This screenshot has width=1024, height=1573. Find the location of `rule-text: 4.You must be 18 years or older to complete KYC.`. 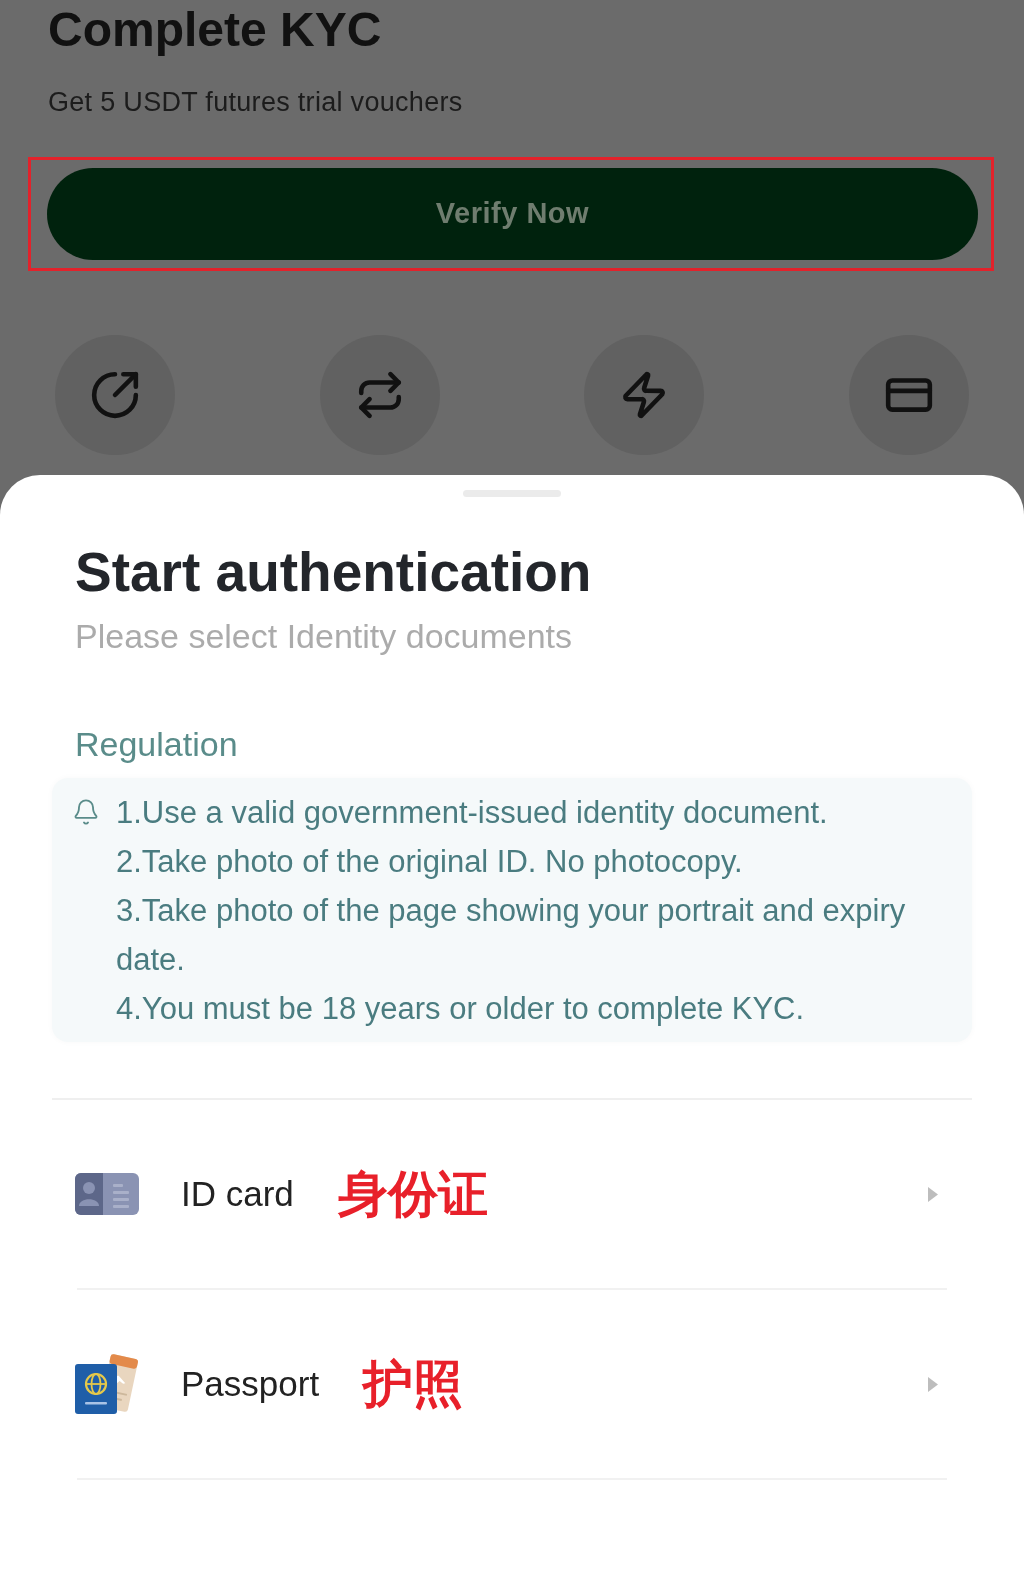

rule-text: 4.You must be 18 years or older to complete KYC. is located at coordinates (461, 1009).